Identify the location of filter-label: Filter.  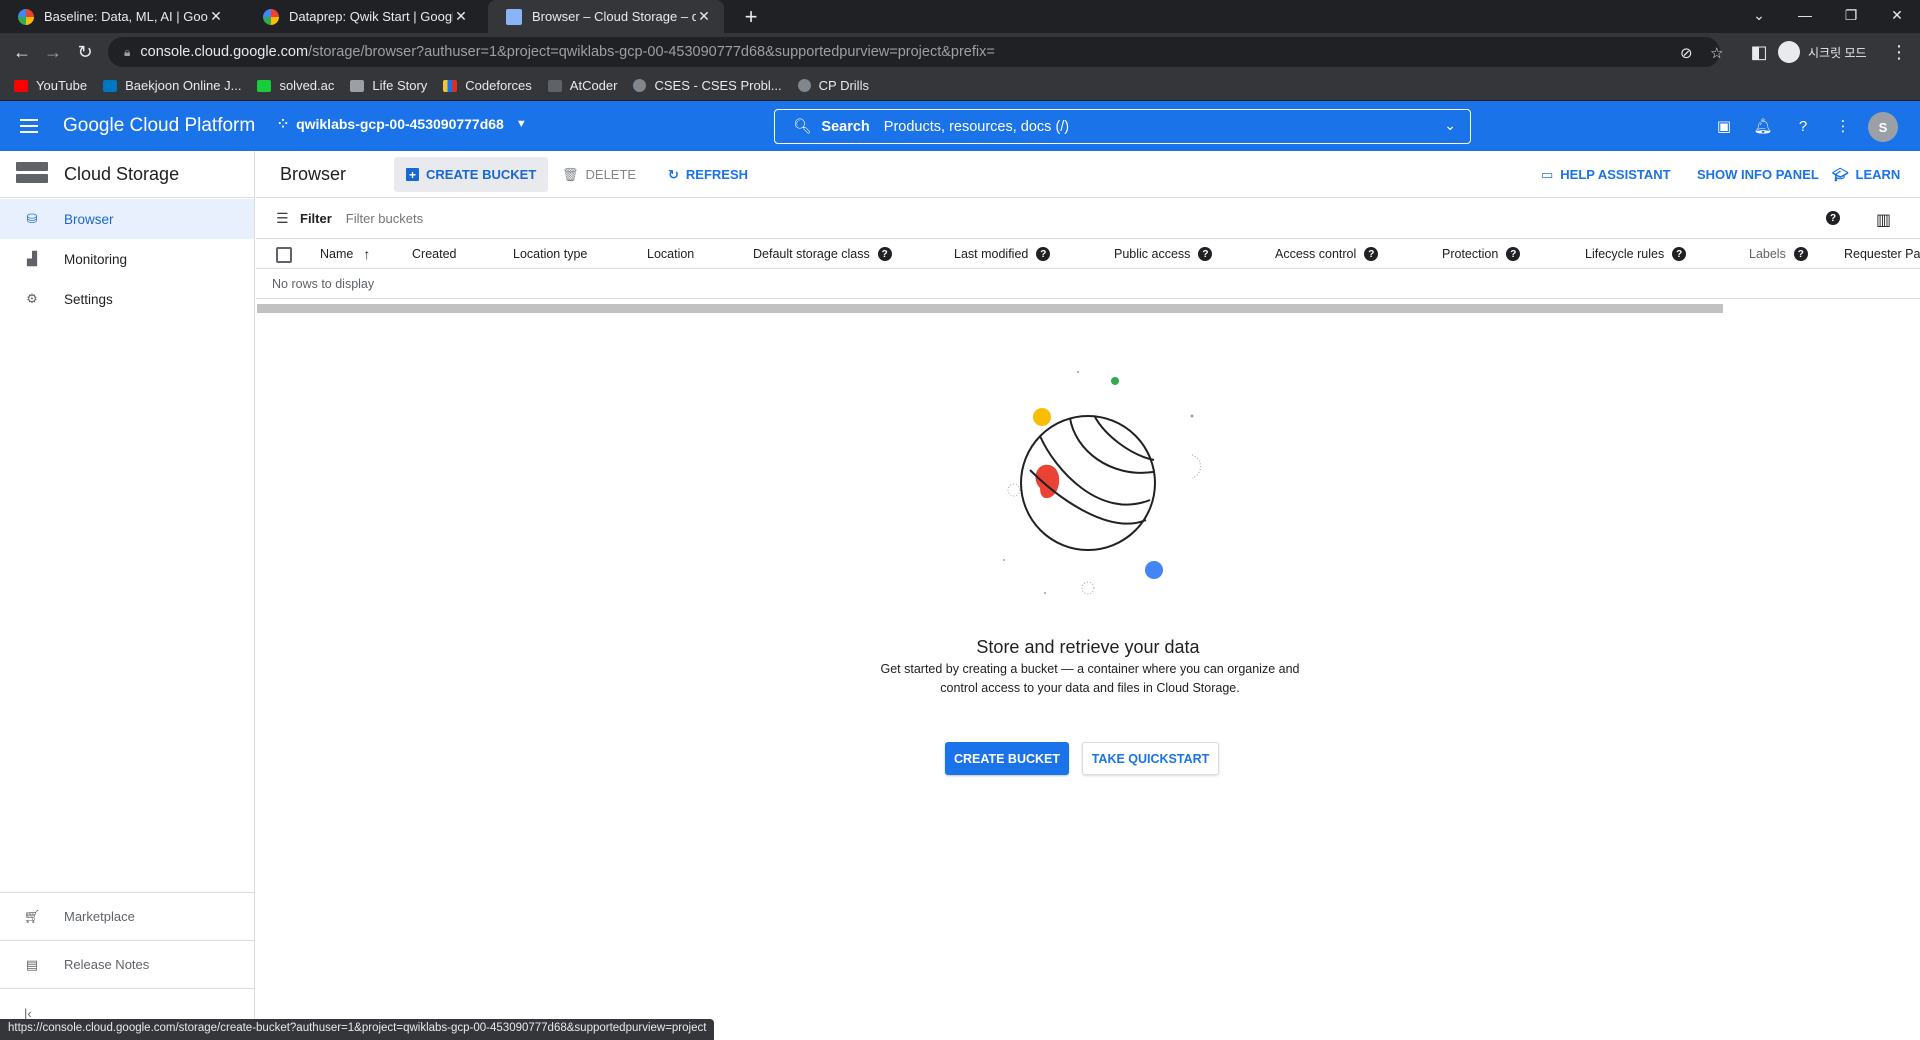
(316, 218).